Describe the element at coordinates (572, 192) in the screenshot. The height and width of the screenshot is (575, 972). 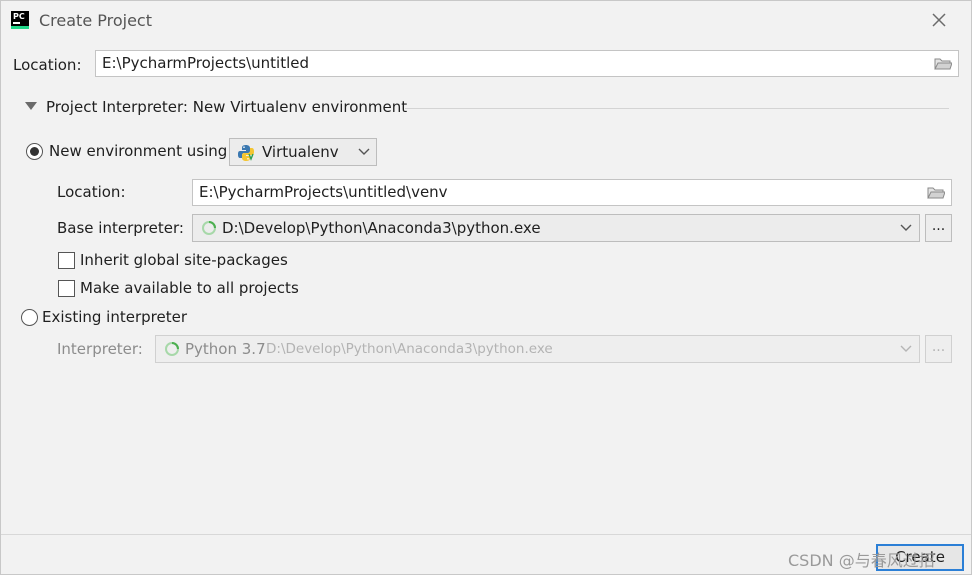
I see `venv-location-field: E:\PycharmProjects\untitled\venv` at that location.